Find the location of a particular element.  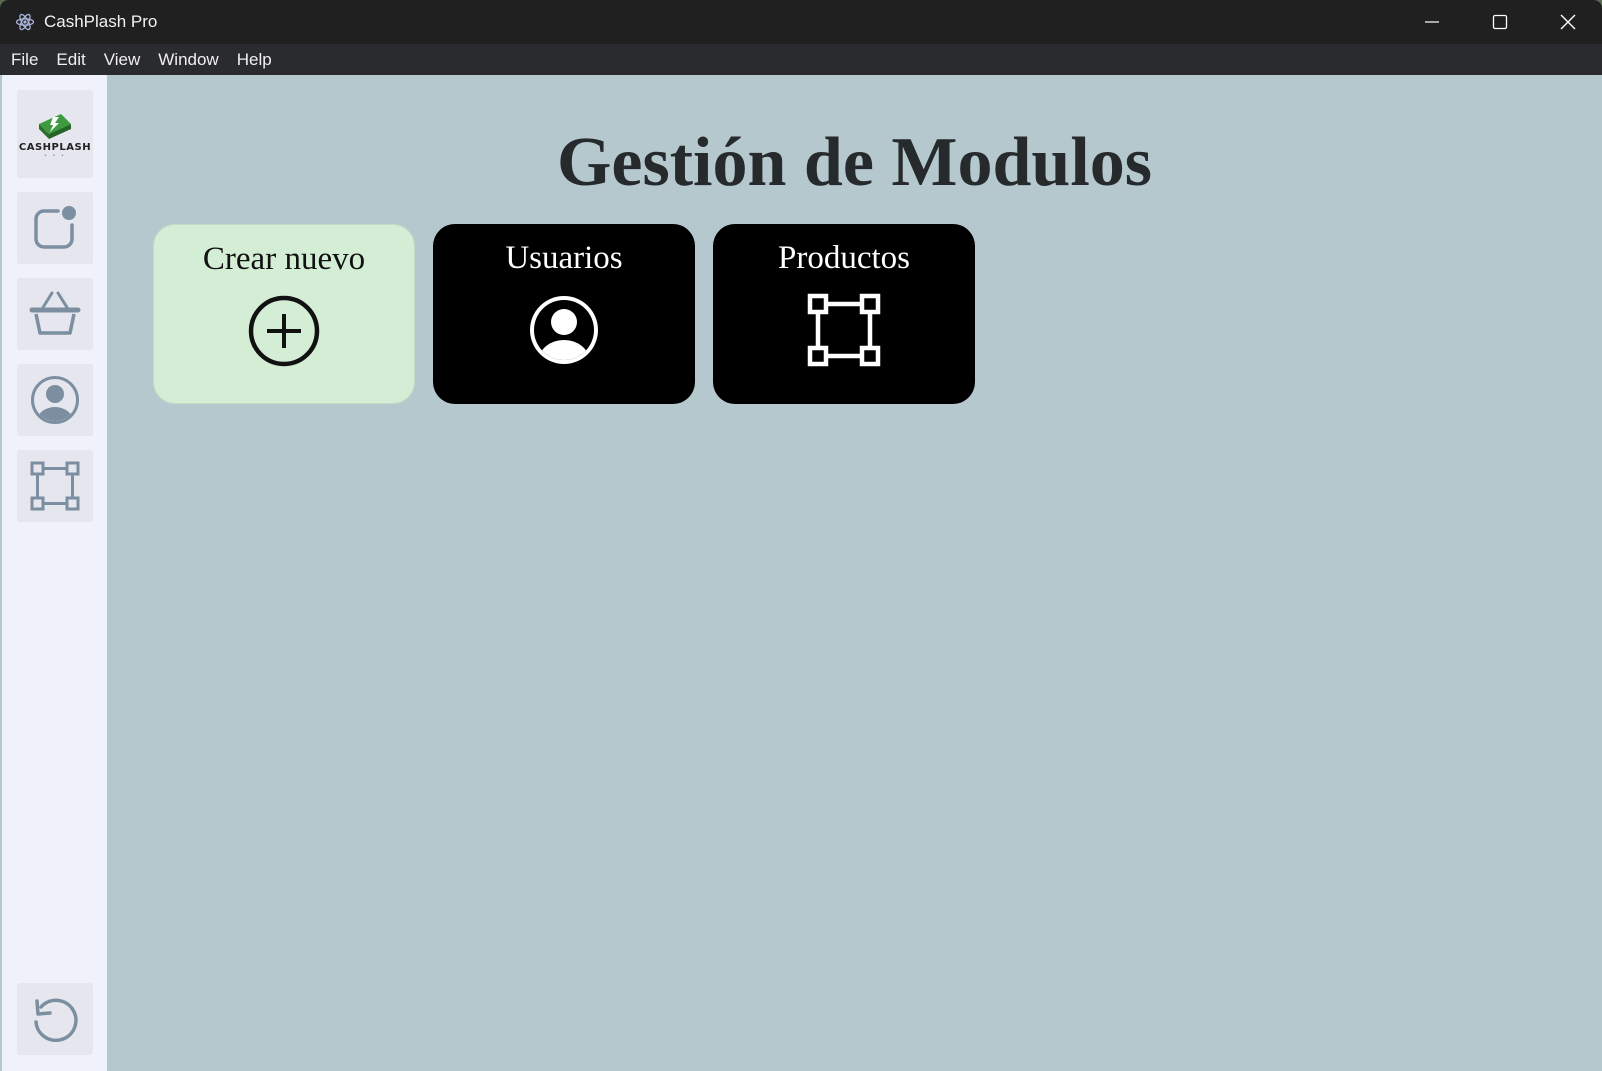

cashplash-logo-icon is located at coordinates (55, 126).